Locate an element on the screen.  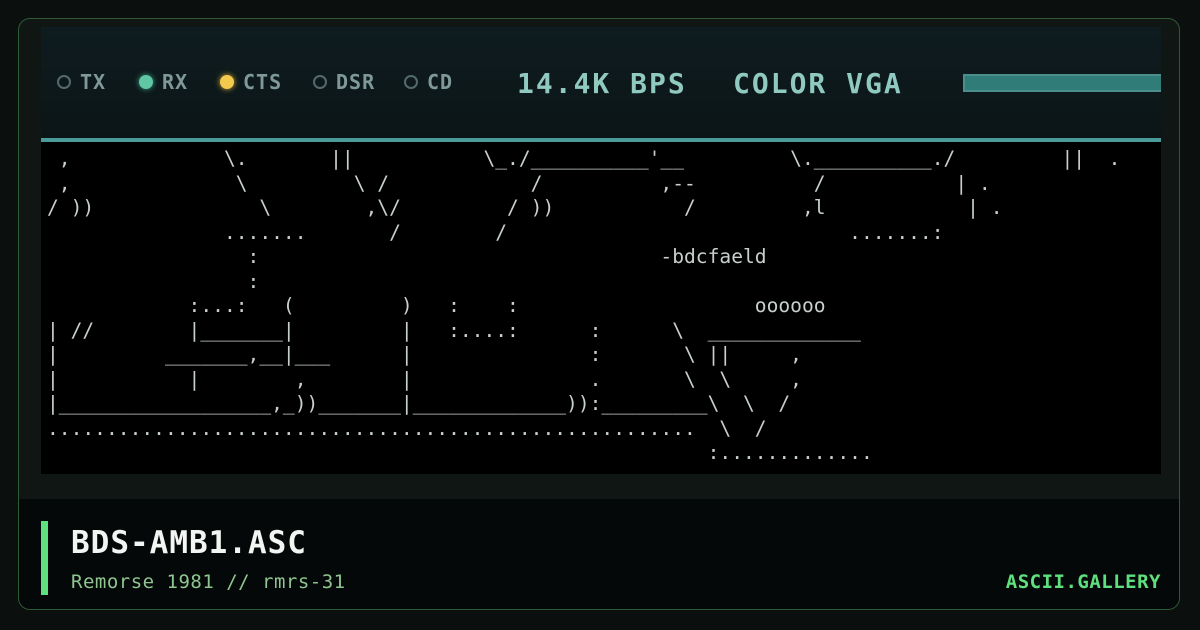
indicator-label: DSR is located at coordinates (356, 82).